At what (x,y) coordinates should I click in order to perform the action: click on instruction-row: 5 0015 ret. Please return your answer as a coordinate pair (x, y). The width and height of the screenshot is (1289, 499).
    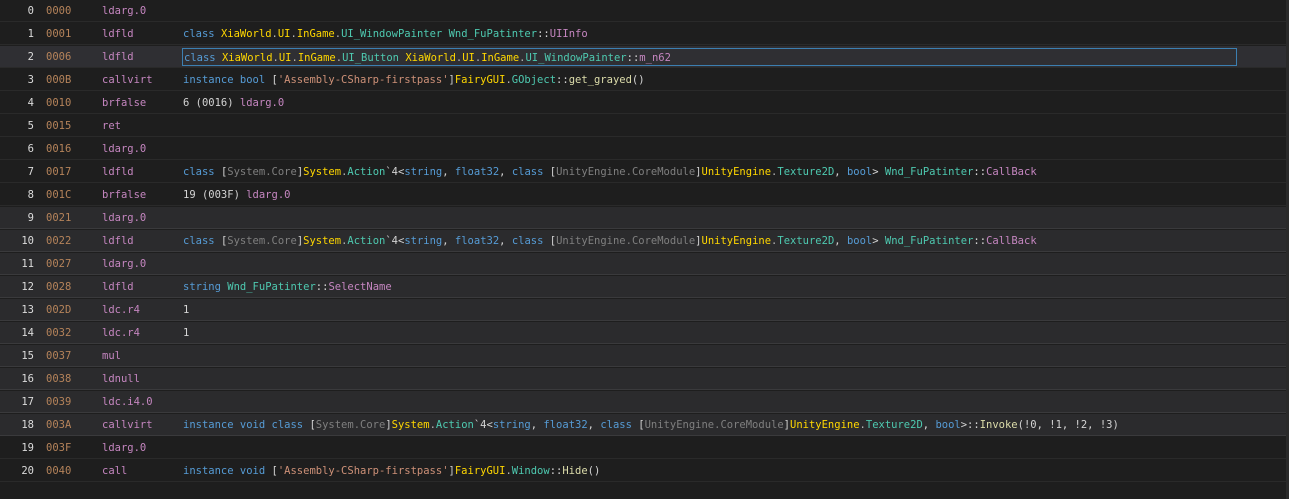
    Looking at the image, I should click on (644, 126).